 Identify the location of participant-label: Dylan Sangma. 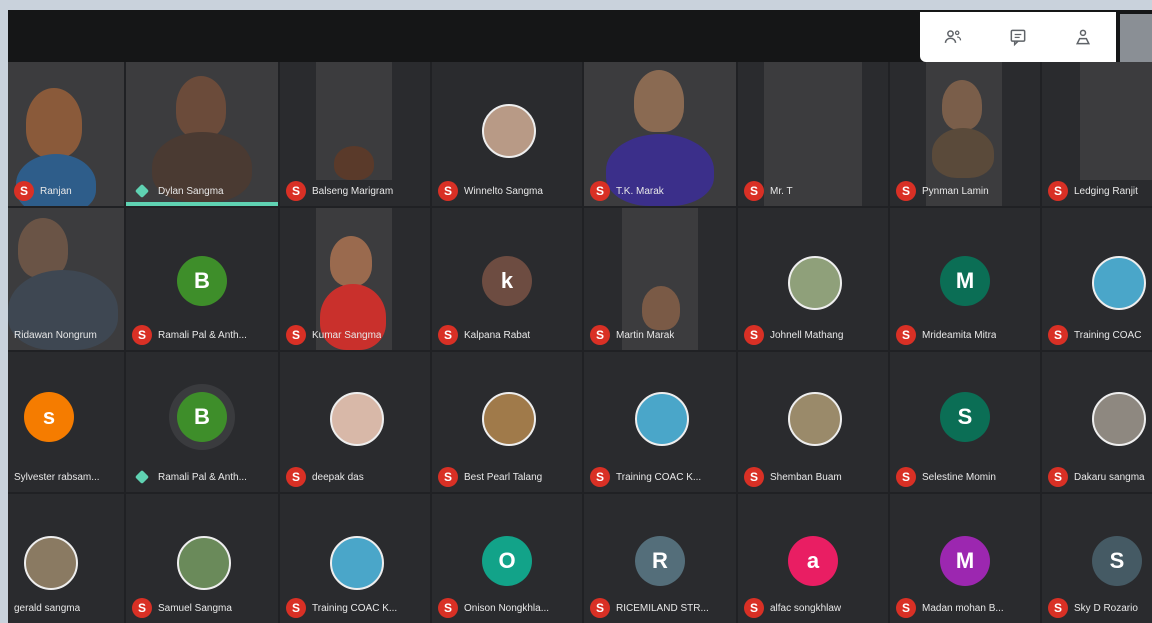
(178, 191).